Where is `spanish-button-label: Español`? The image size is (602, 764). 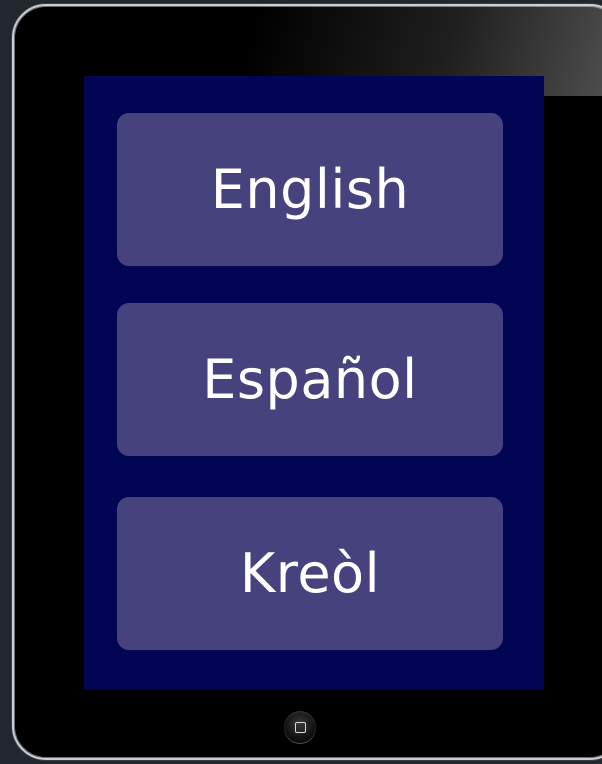 spanish-button-label: Español is located at coordinates (310, 379).